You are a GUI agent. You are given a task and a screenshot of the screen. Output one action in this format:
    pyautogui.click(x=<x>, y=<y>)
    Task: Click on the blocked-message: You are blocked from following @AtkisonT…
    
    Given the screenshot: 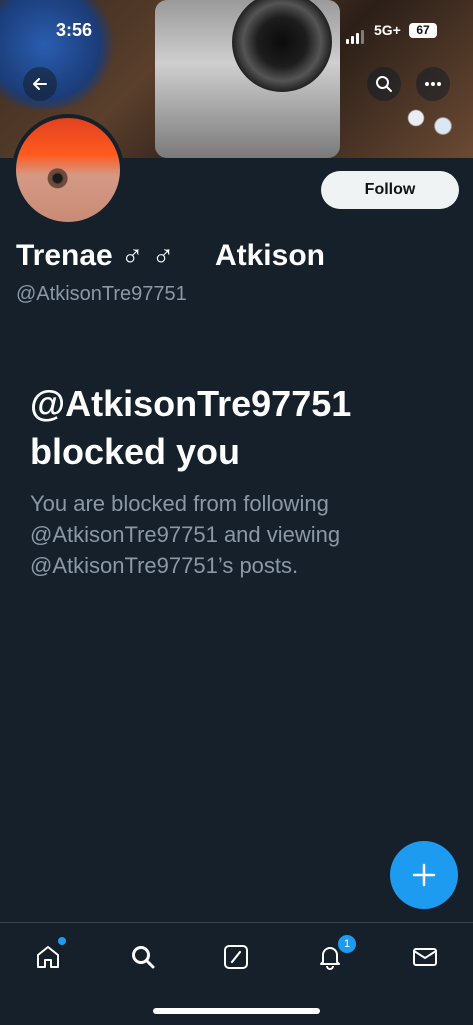 What is the action you would take?
    pyautogui.click(x=185, y=534)
    